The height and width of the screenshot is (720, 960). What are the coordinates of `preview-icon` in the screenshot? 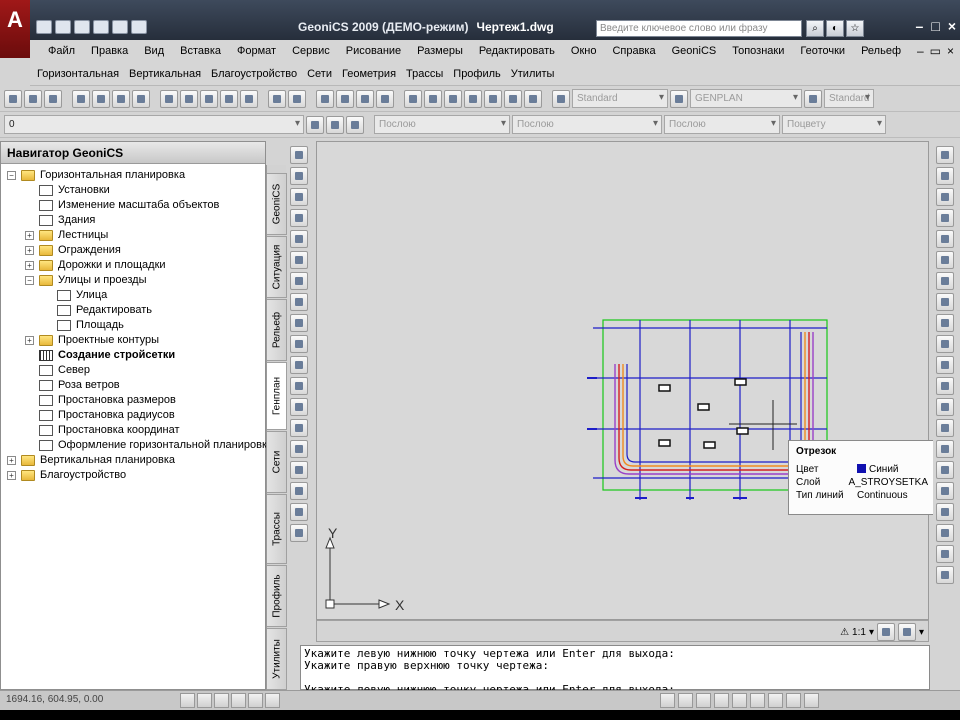 It's located at (101, 98).